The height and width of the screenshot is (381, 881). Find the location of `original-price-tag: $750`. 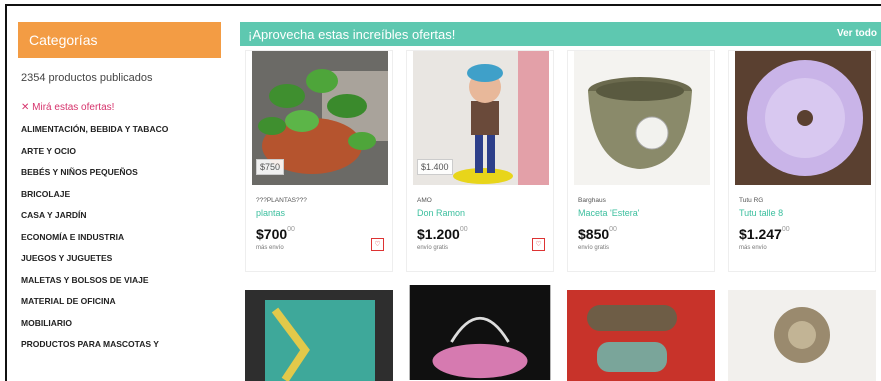

original-price-tag: $750 is located at coordinates (270, 167).